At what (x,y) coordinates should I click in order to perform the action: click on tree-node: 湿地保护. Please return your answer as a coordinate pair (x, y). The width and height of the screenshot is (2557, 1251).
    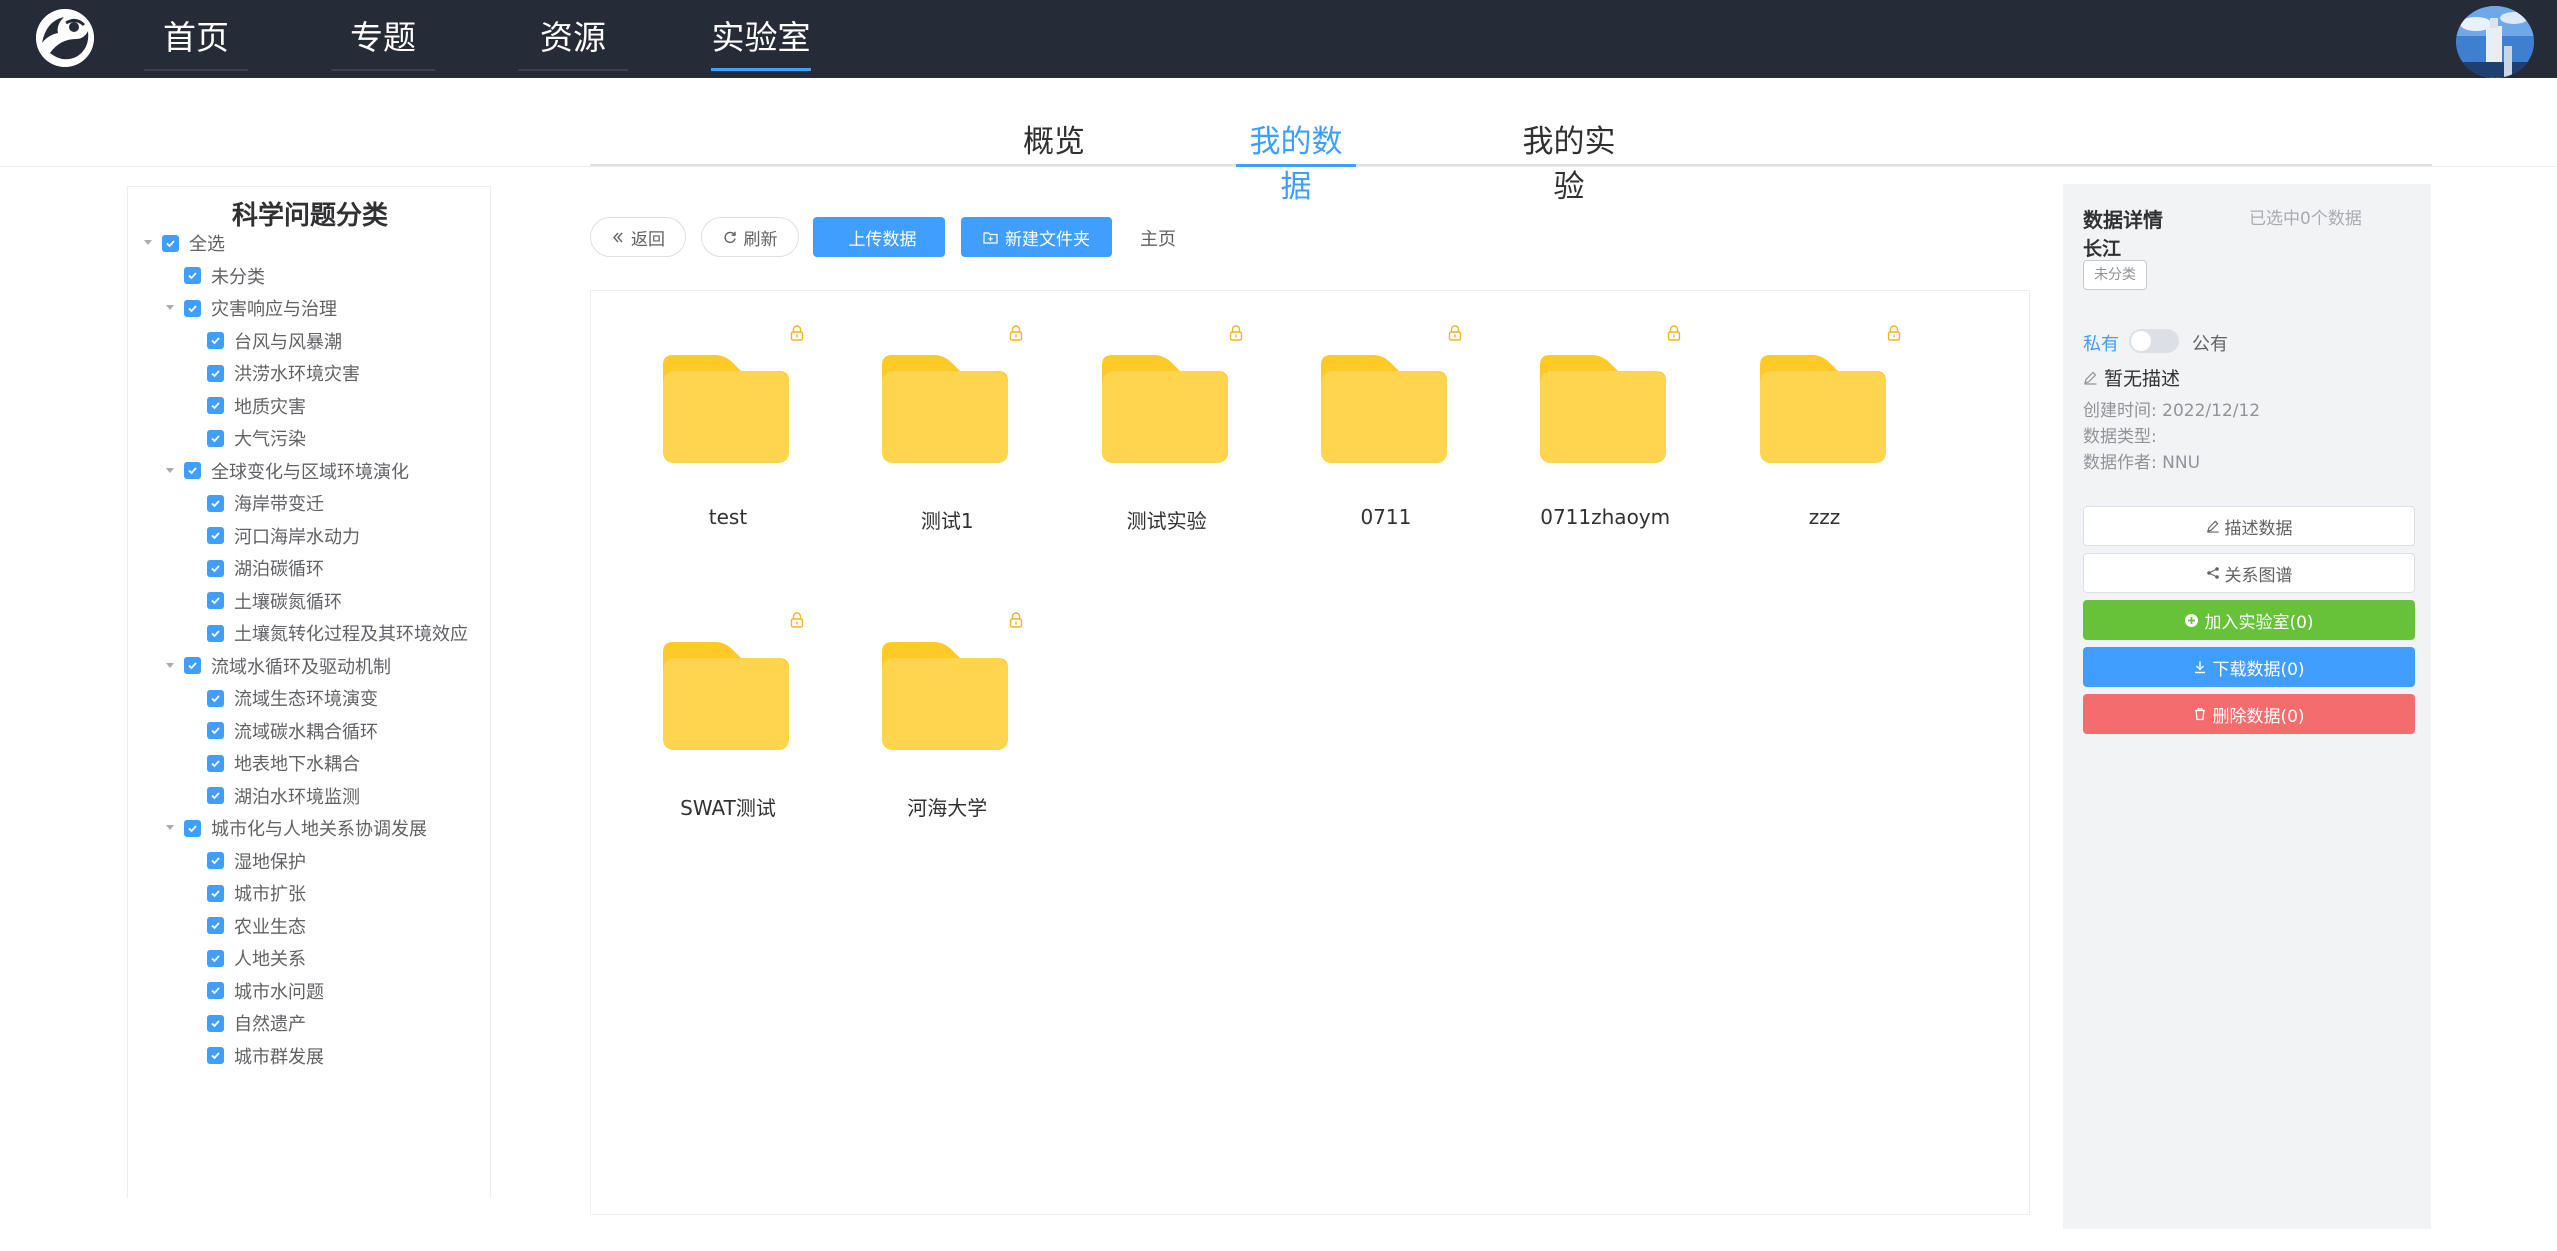
    Looking at the image, I should click on (245, 861).